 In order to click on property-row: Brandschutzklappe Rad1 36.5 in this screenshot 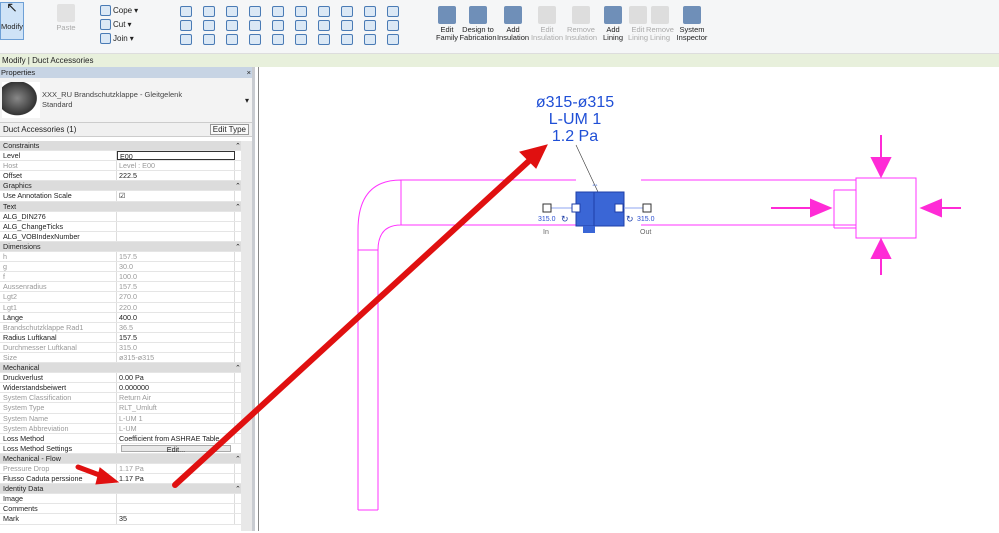, I will do `click(122, 327)`.